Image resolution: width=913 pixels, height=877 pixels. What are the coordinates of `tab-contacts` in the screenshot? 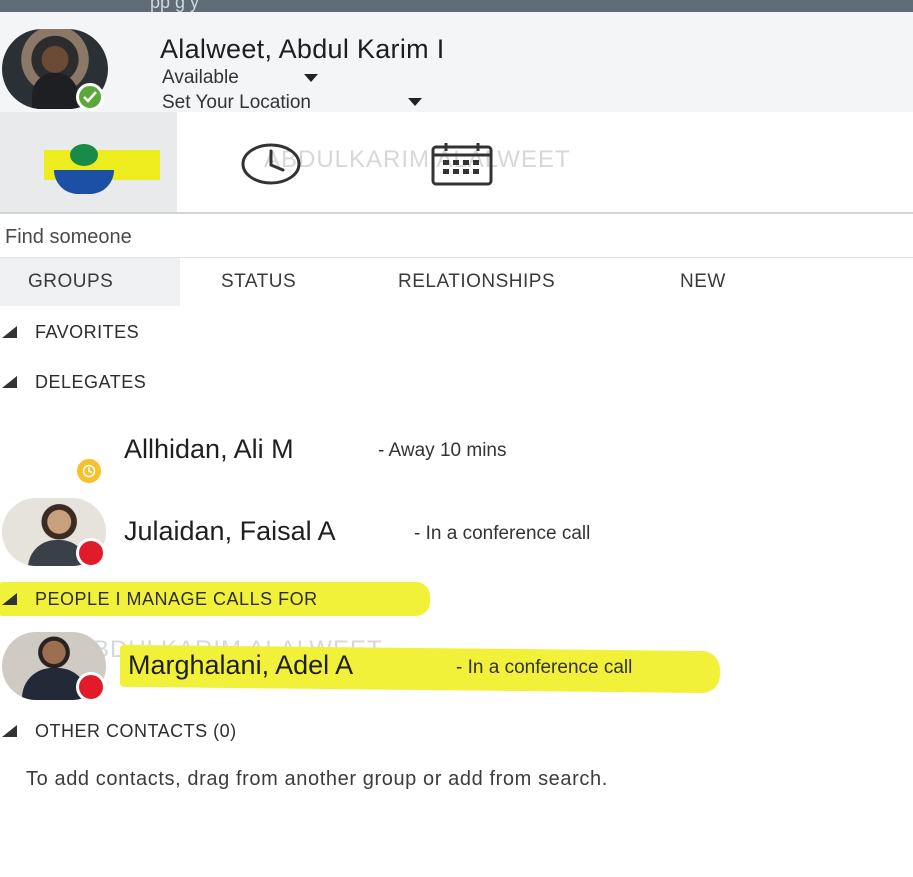 It's located at (88, 162).